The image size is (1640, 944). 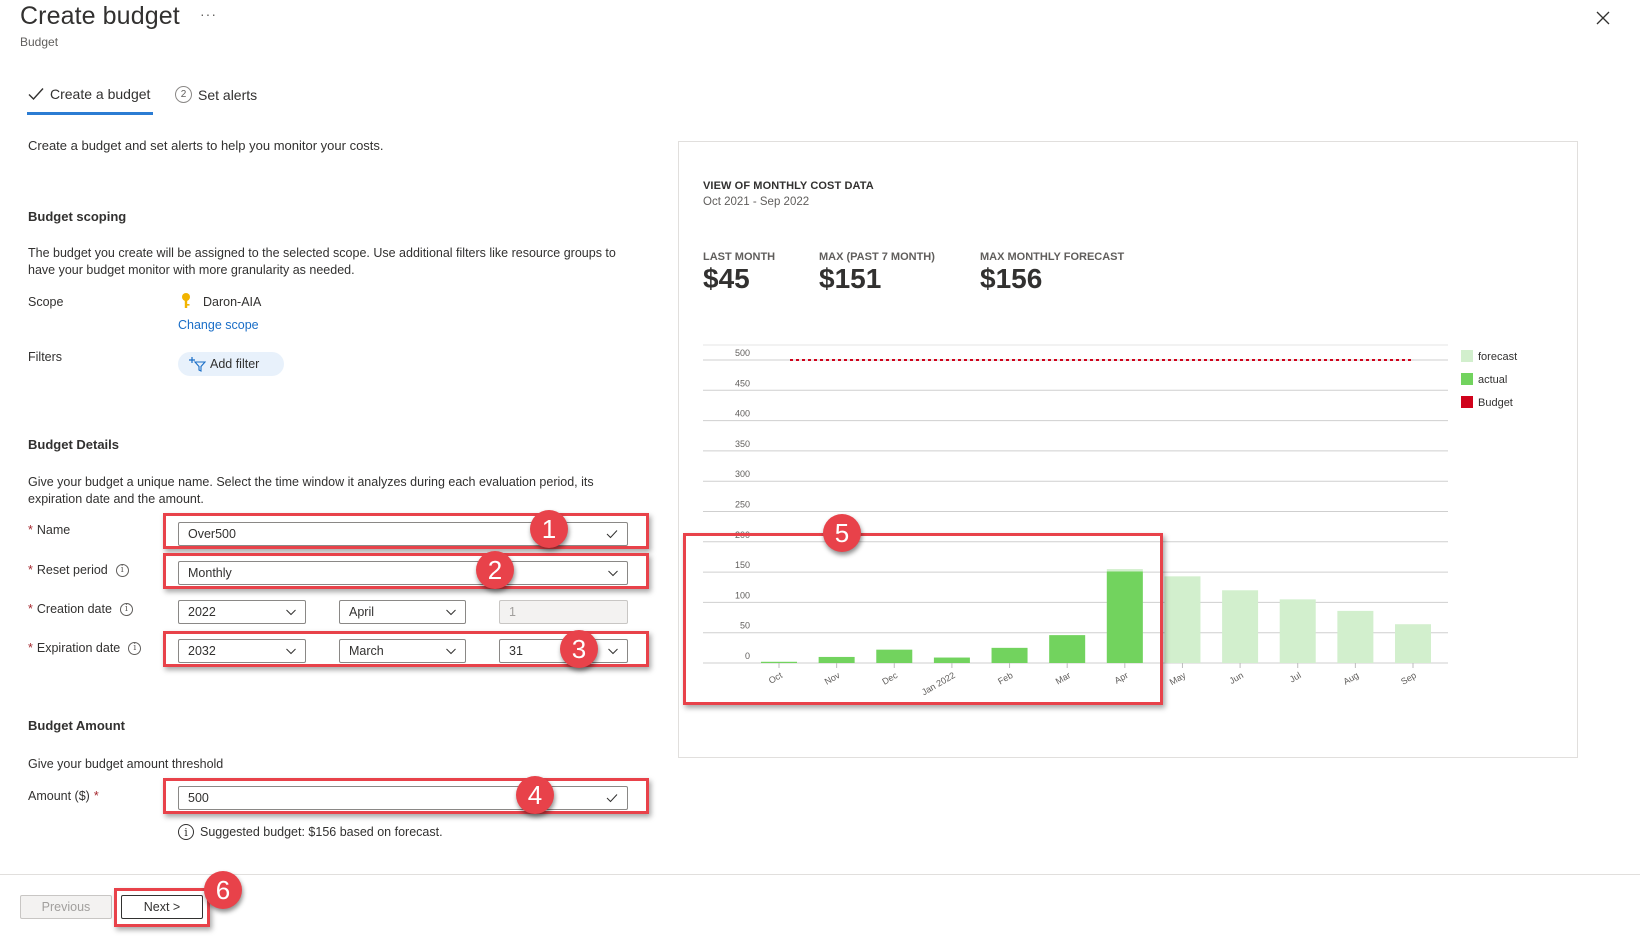 What do you see at coordinates (1497, 357) in the screenshot?
I see `legend-label-forecast: forecast` at bounding box center [1497, 357].